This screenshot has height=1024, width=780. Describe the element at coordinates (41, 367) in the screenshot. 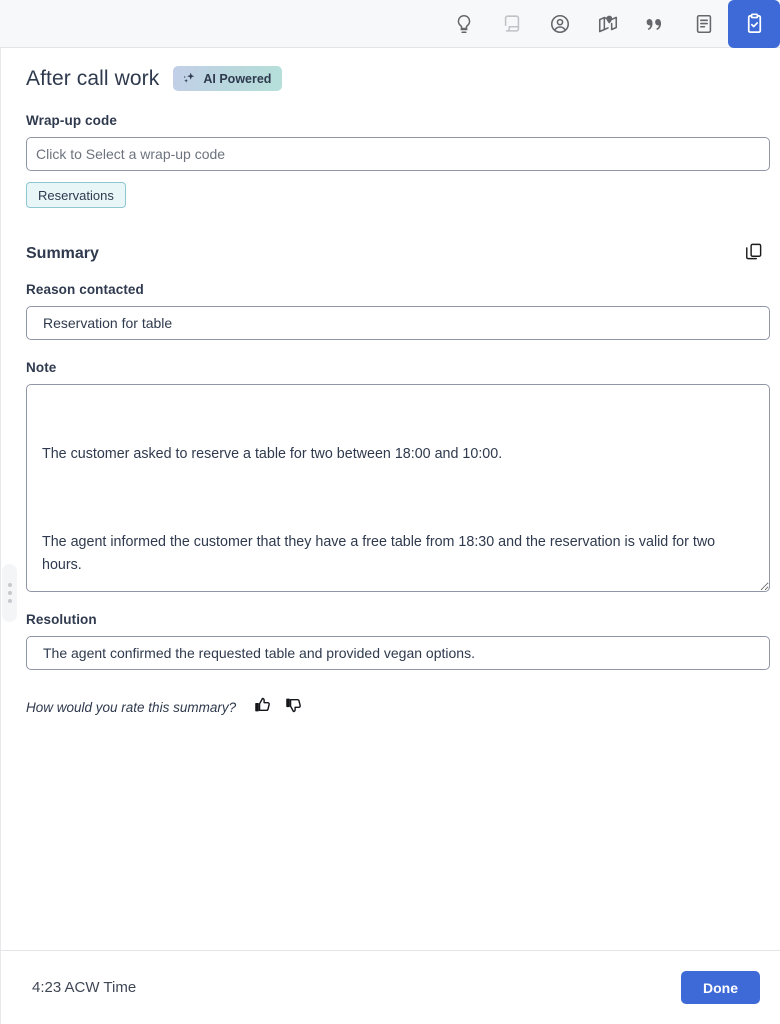

I see `note-label: Note` at that location.